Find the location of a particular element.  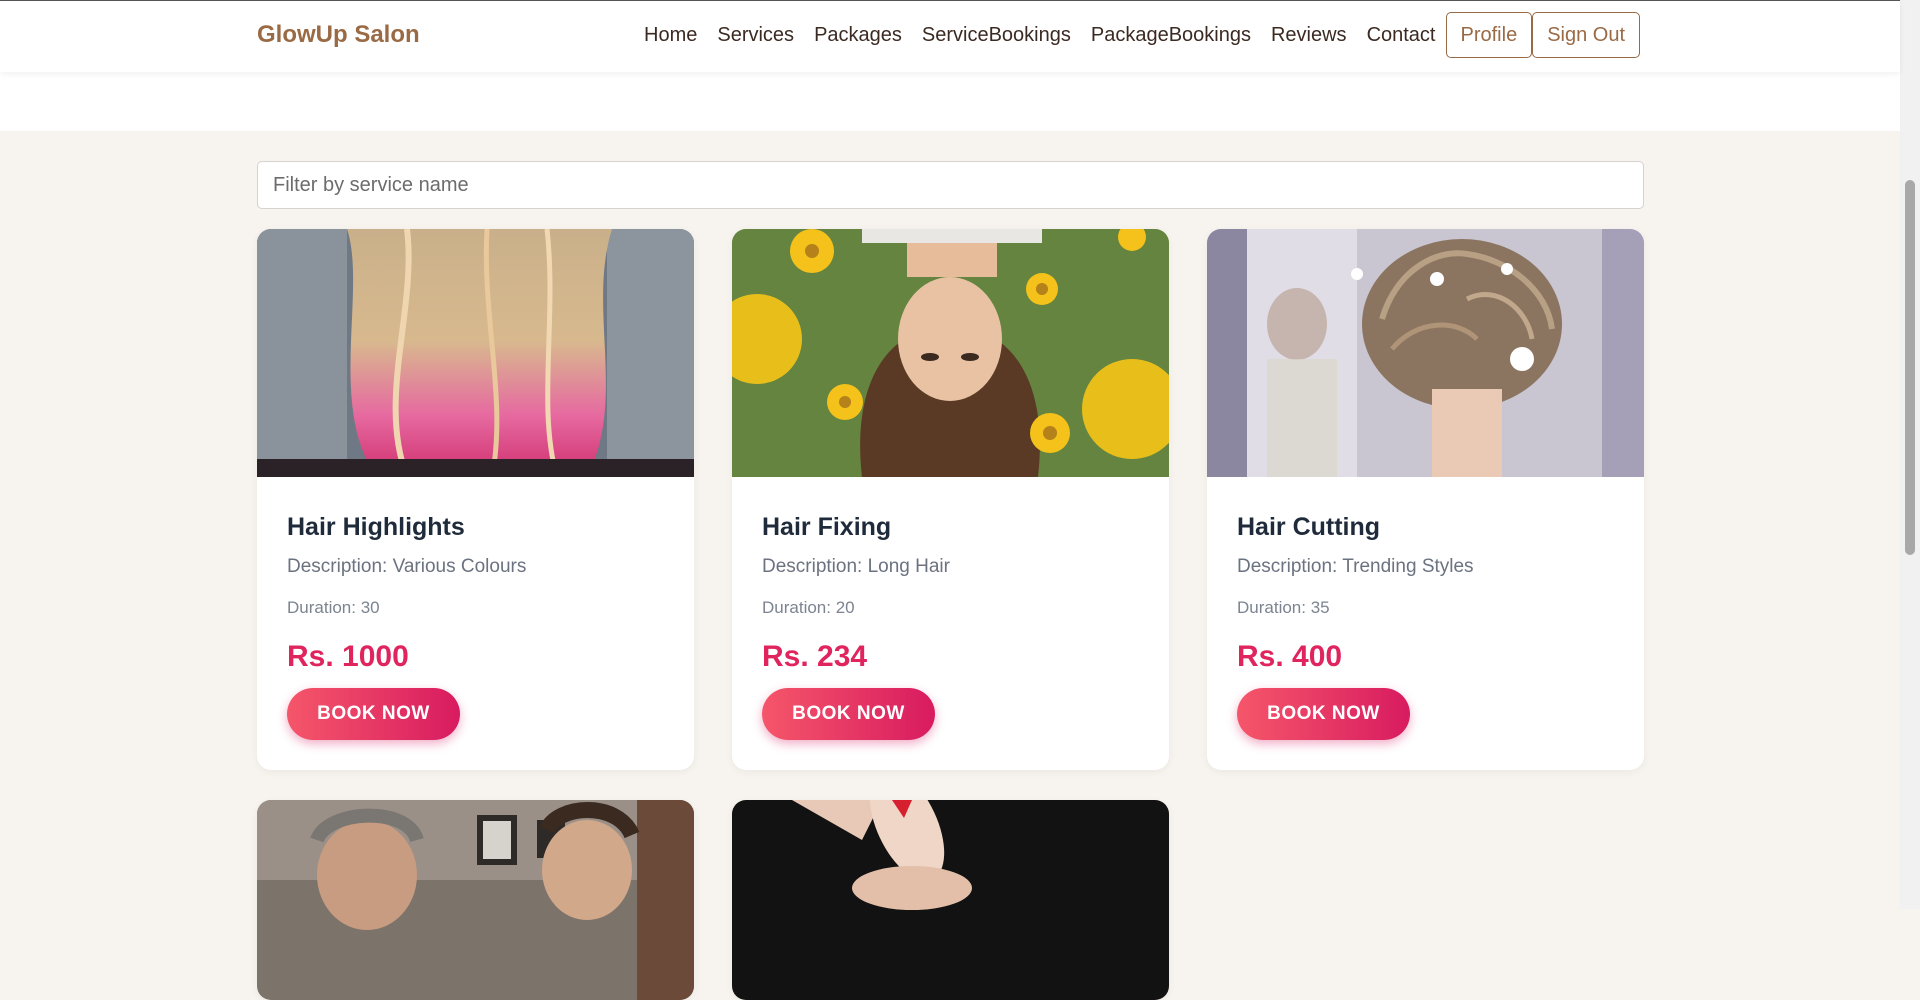

service-image-hair-highlights is located at coordinates (475, 353).